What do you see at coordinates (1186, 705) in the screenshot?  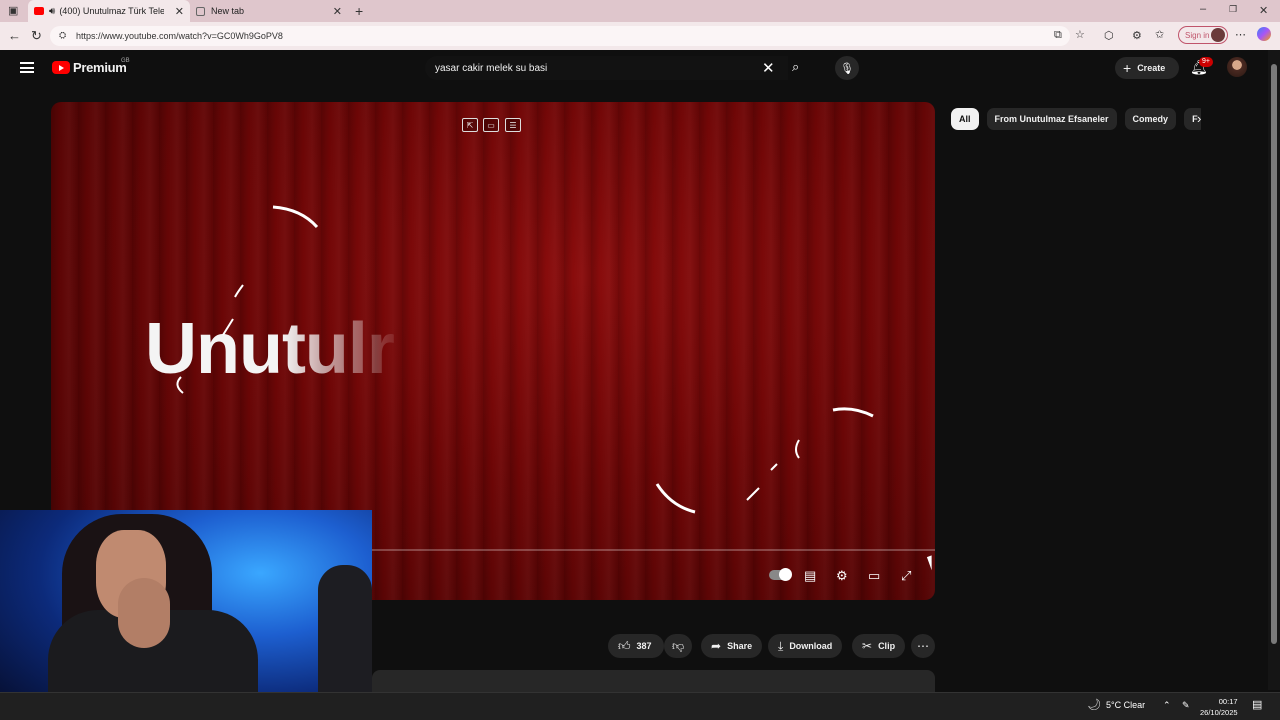 I see `pen-tray-icon: ✎` at bounding box center [1186, 705].